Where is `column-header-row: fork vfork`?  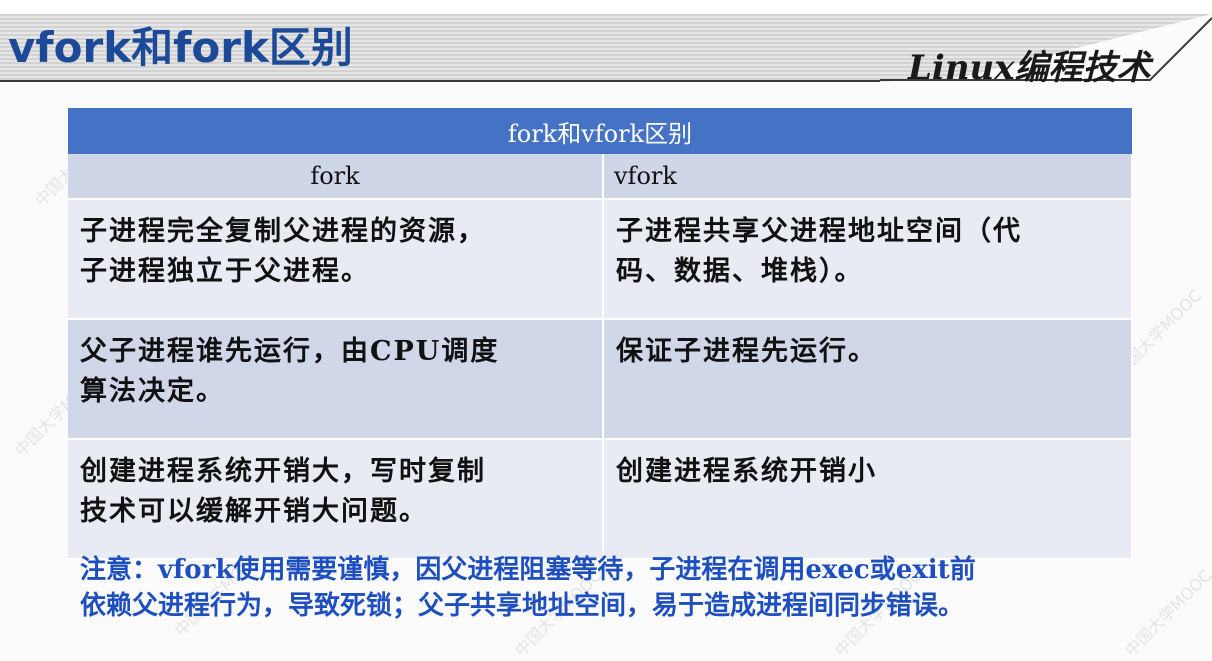 column-header-row: fork vfork is located at coordinates (601, 177).